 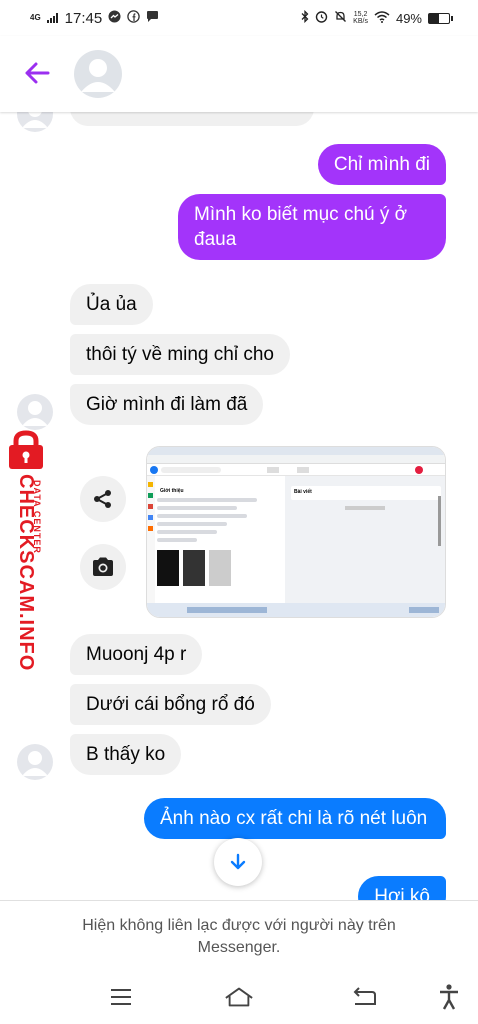 I want to click on watermark-subtext: DATA CENTER, so click(x=37, y=517).